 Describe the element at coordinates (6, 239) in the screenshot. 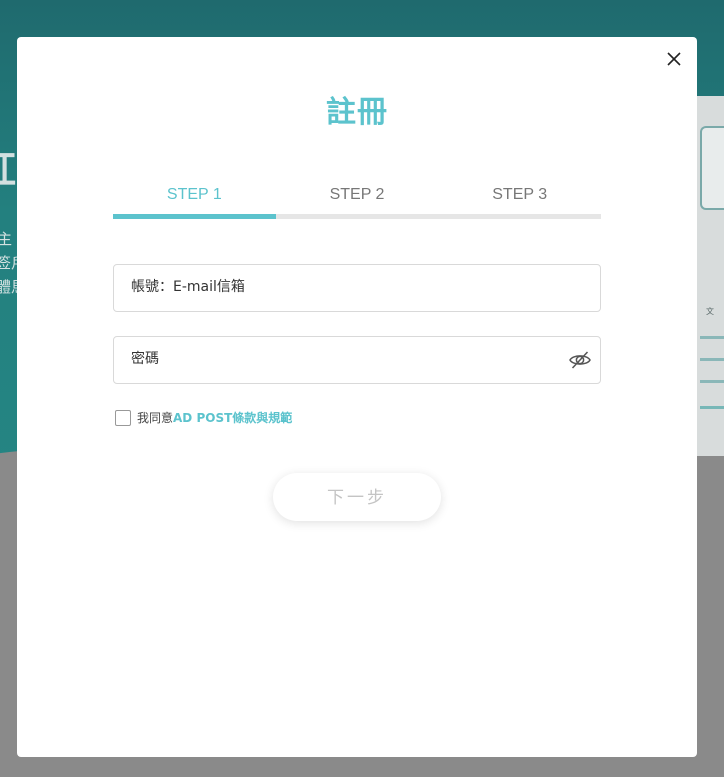

I see `background-left-line-1: 主` at that location.